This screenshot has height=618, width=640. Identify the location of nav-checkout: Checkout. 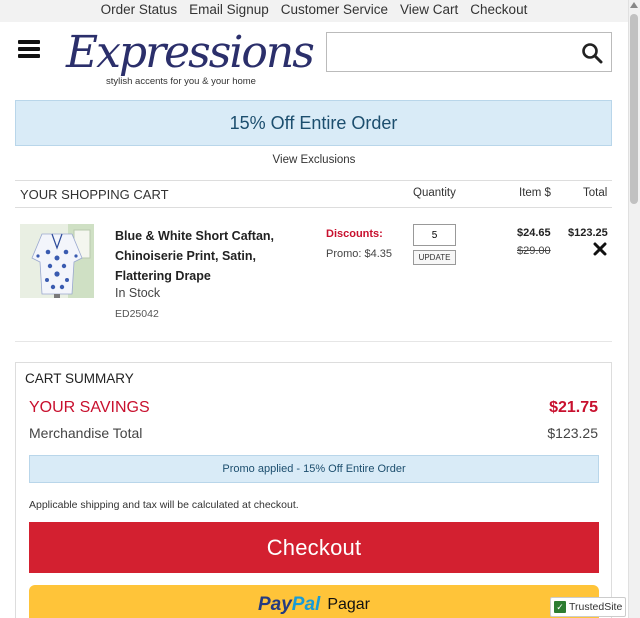
(498, 12).